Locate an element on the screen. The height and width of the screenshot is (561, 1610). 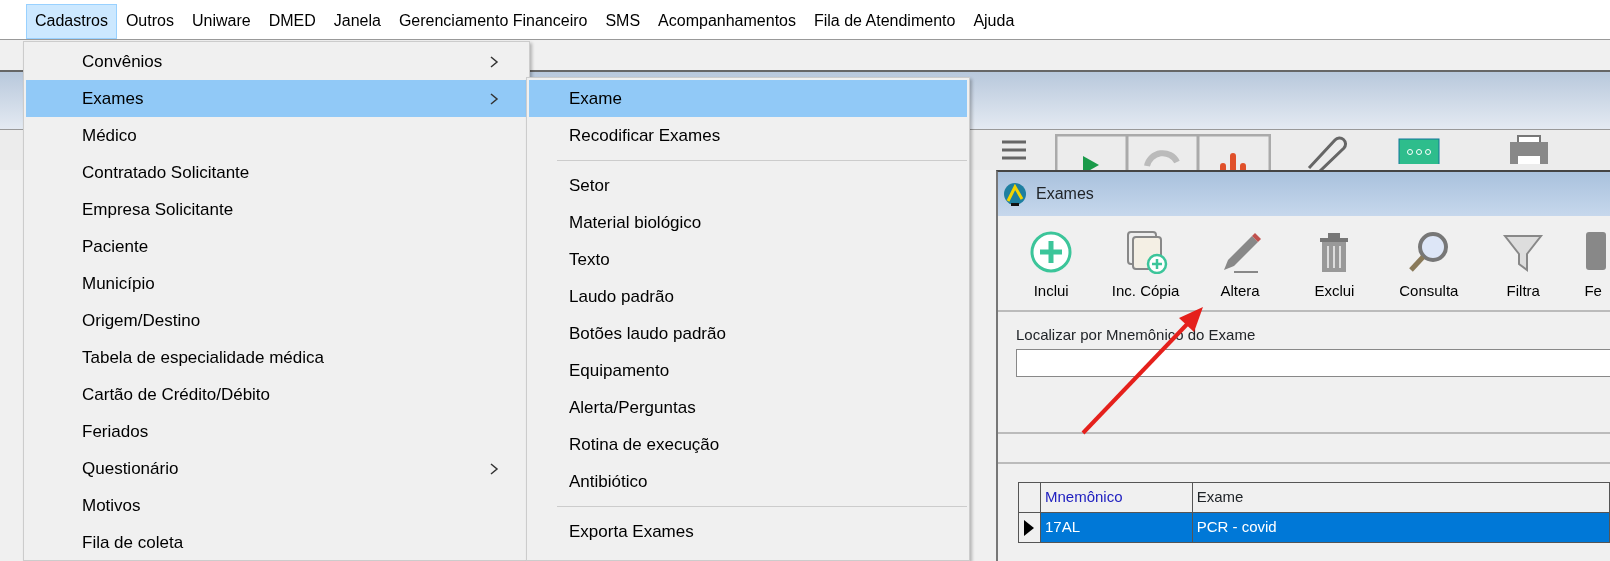
menu-item: Paciente is located at coordinates (276, 246).